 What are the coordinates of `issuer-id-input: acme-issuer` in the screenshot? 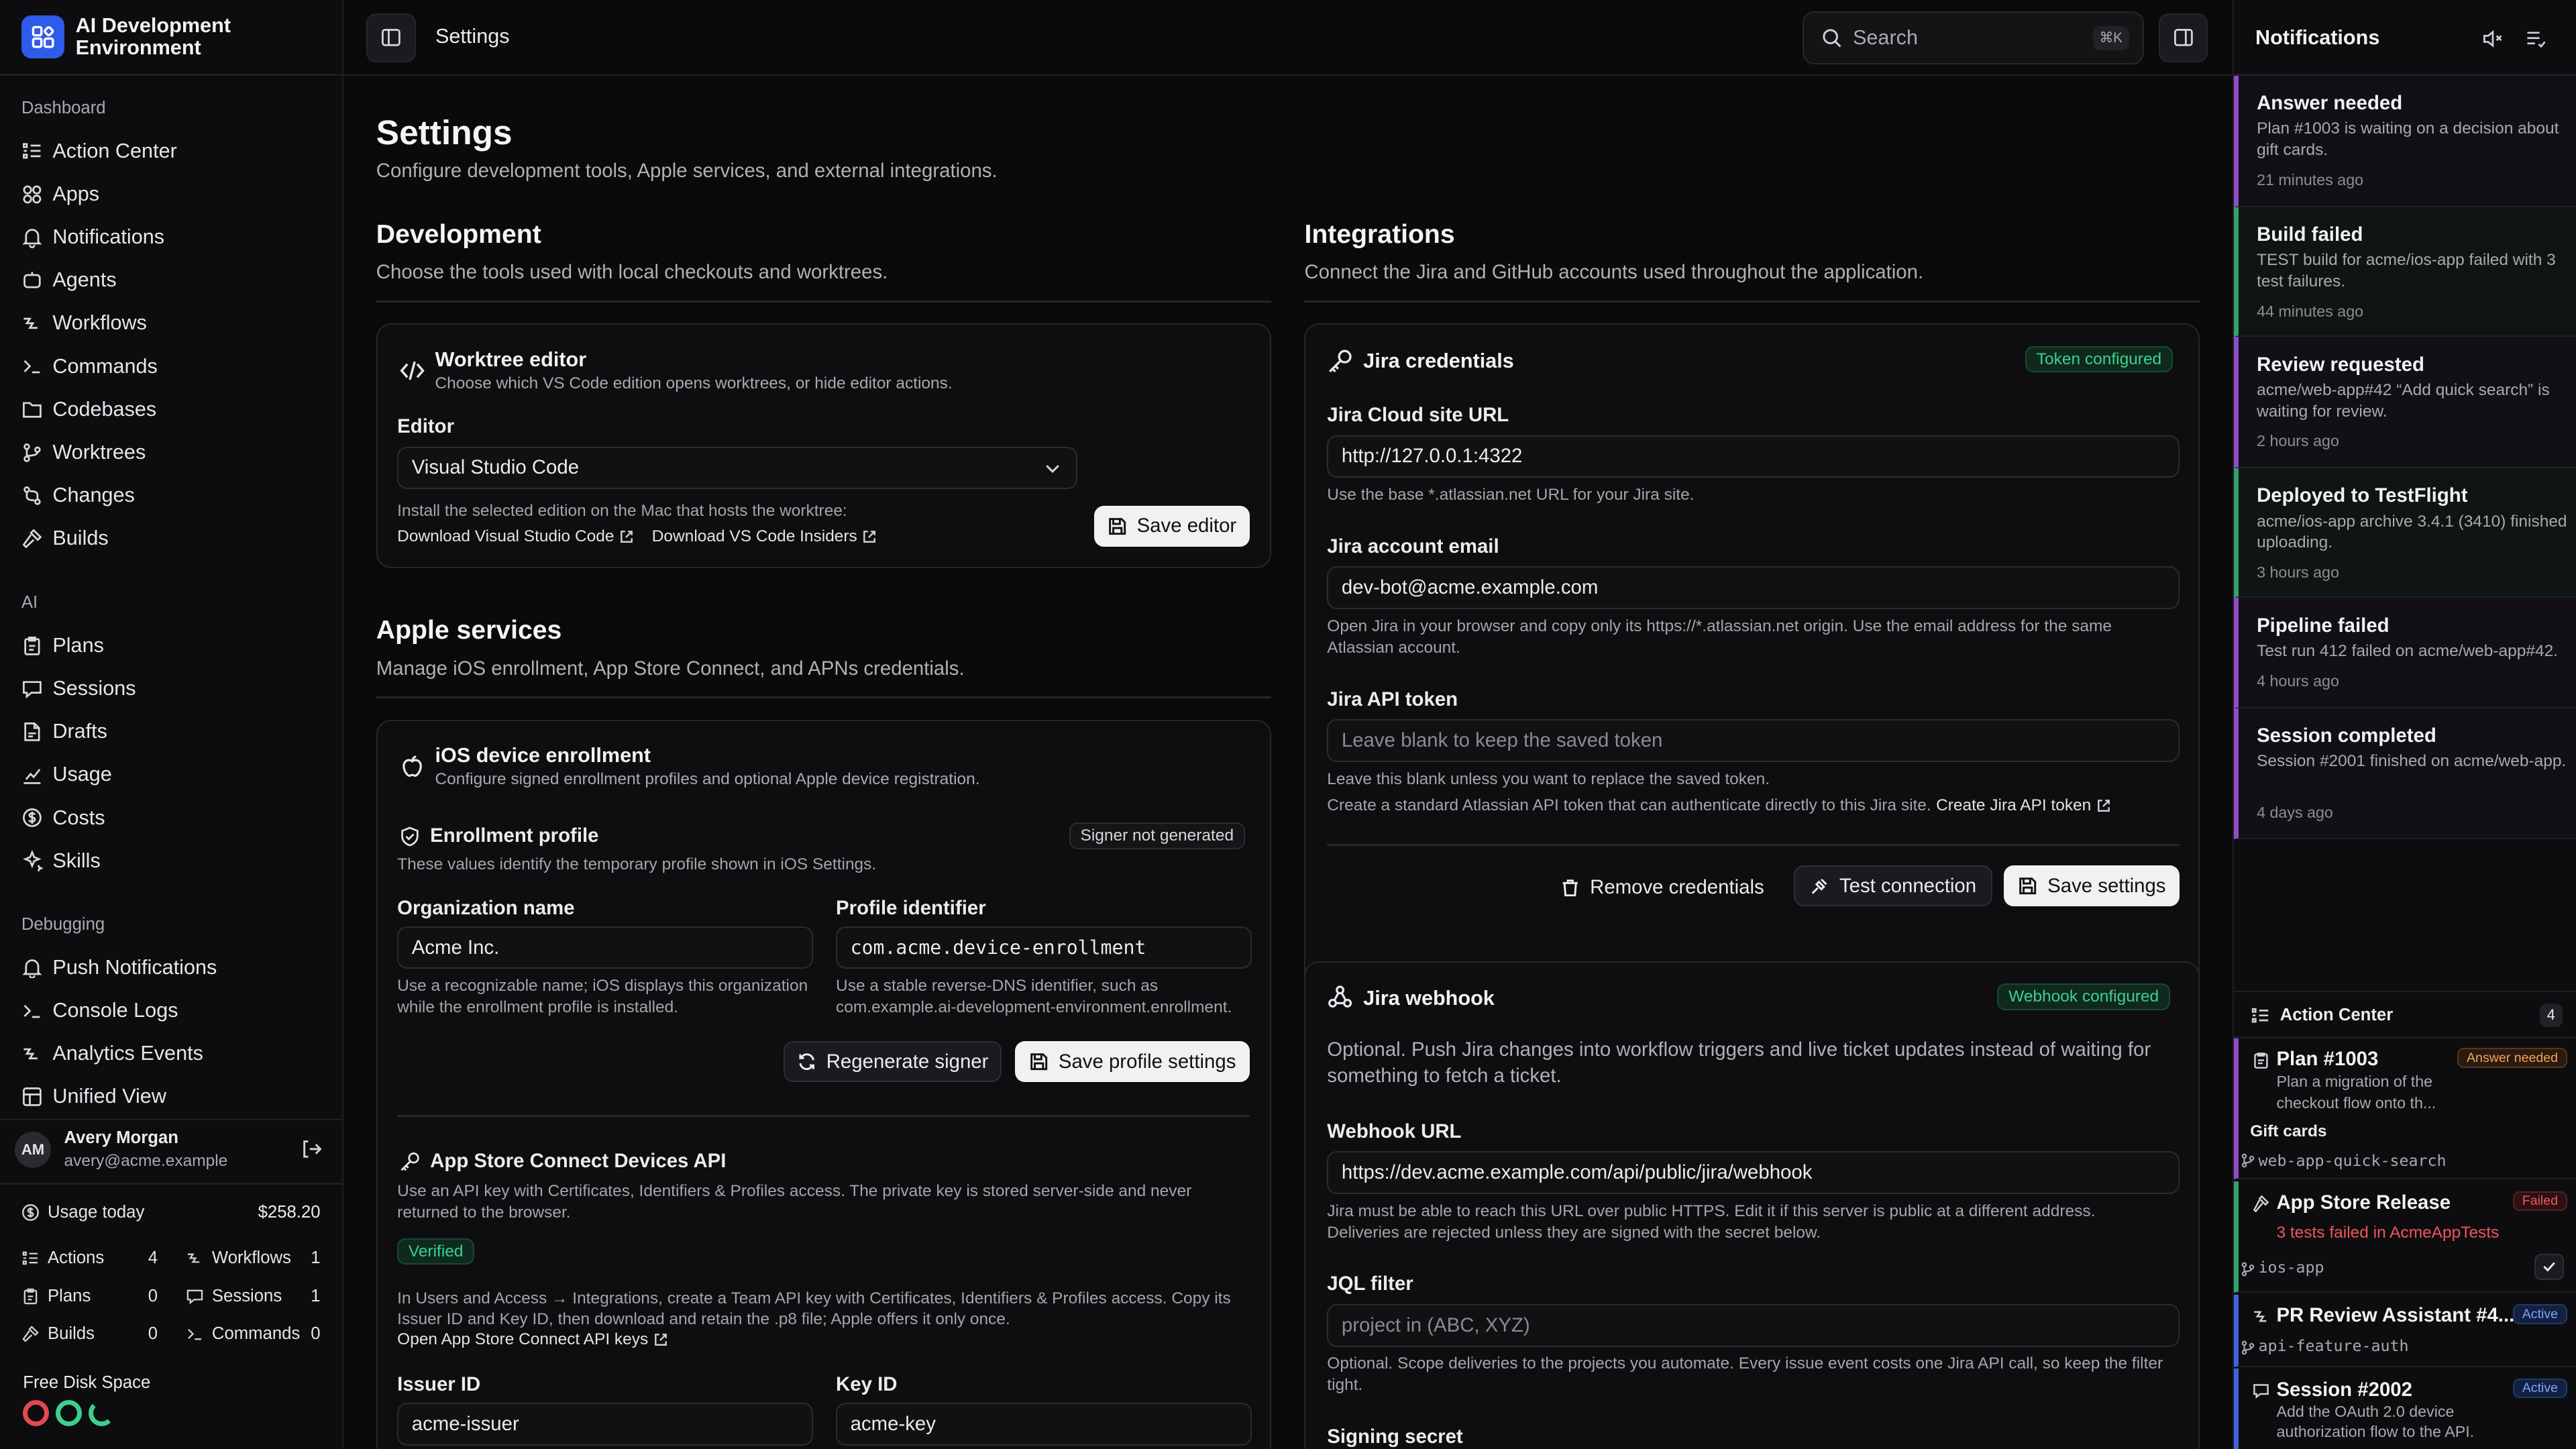 It's located at (605, 1424).